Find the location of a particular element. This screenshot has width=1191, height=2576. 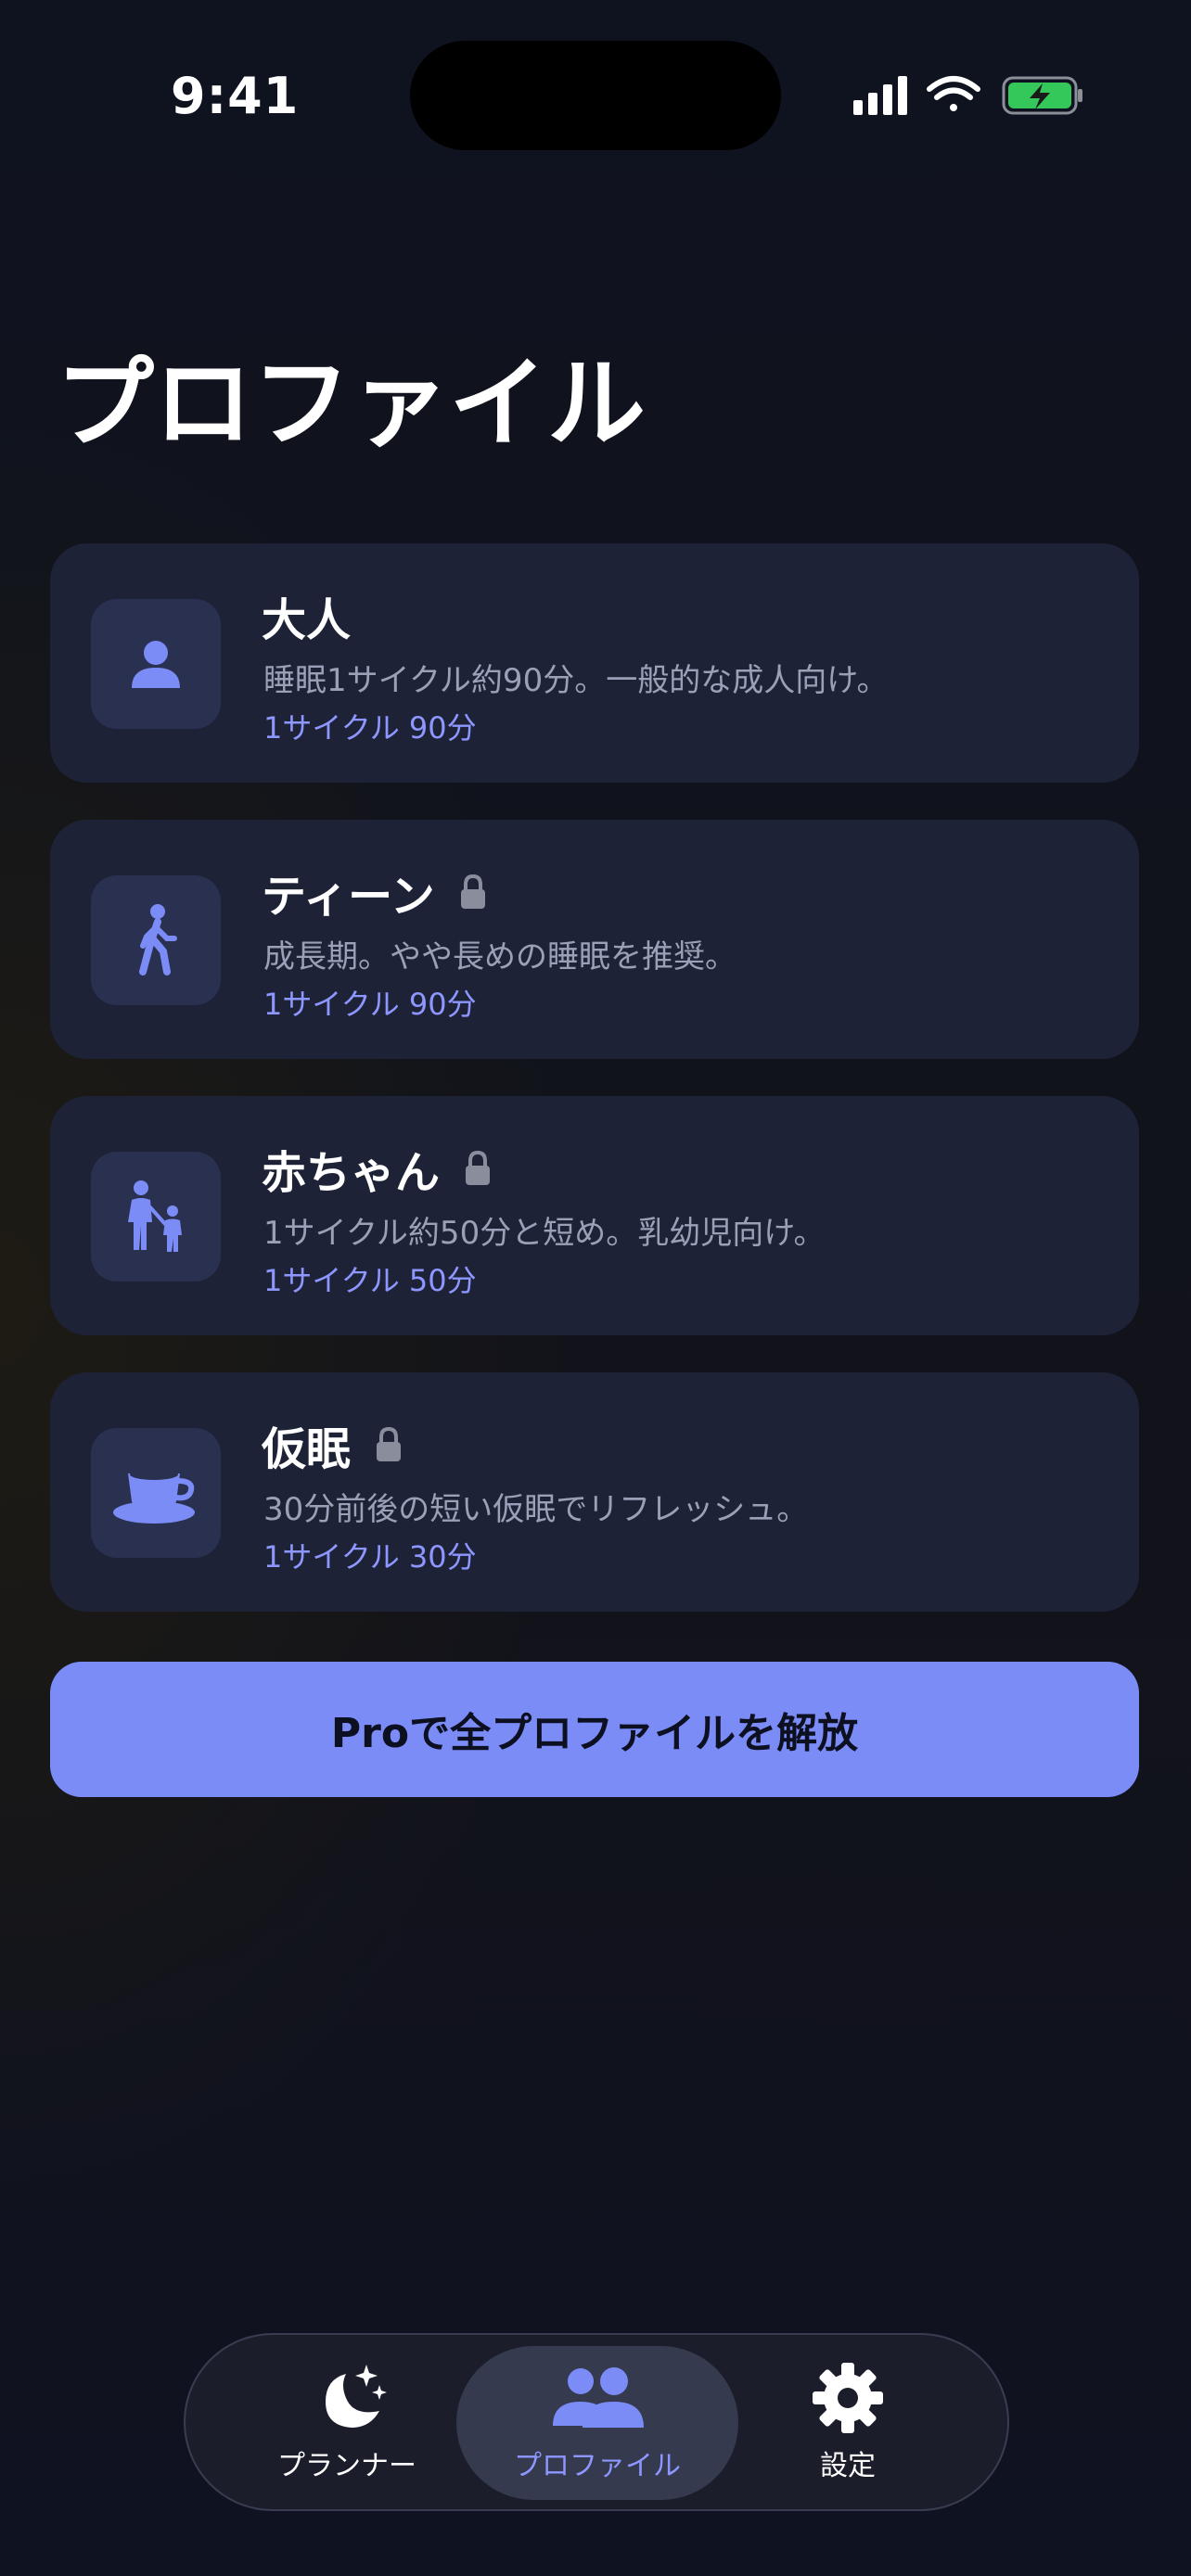

tab-profiles: プロファイル is located at coordinates (597, 2422).